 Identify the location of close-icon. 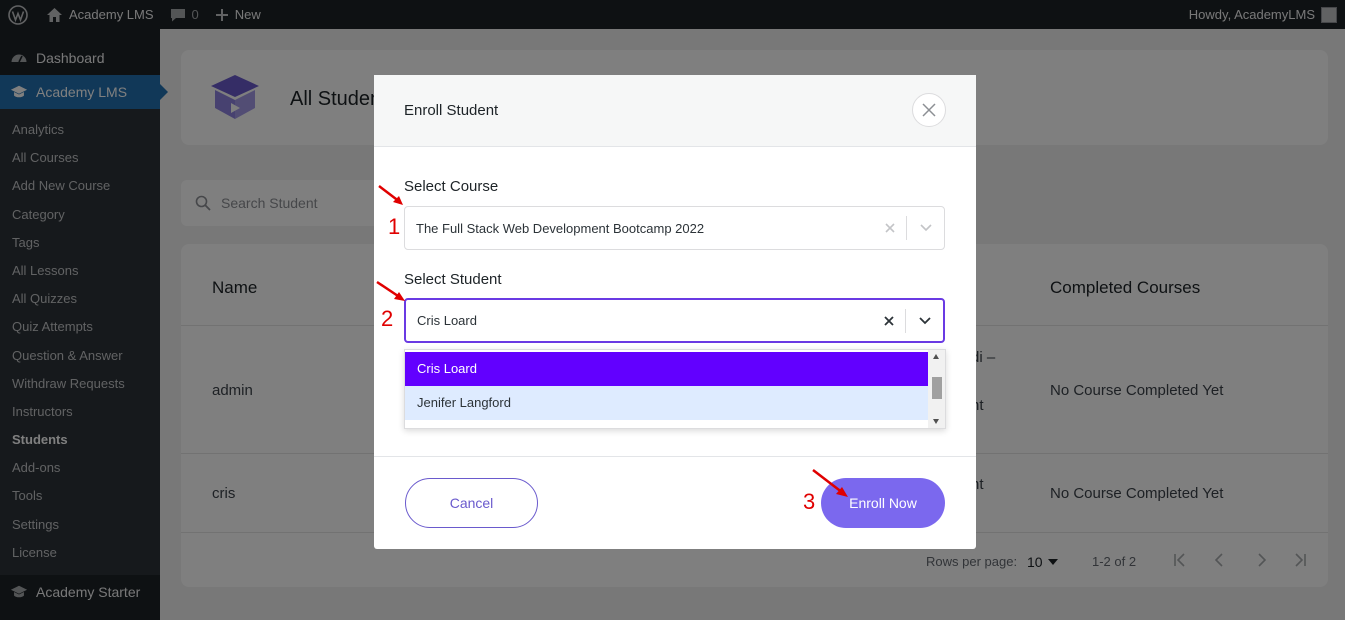
(929, 110).